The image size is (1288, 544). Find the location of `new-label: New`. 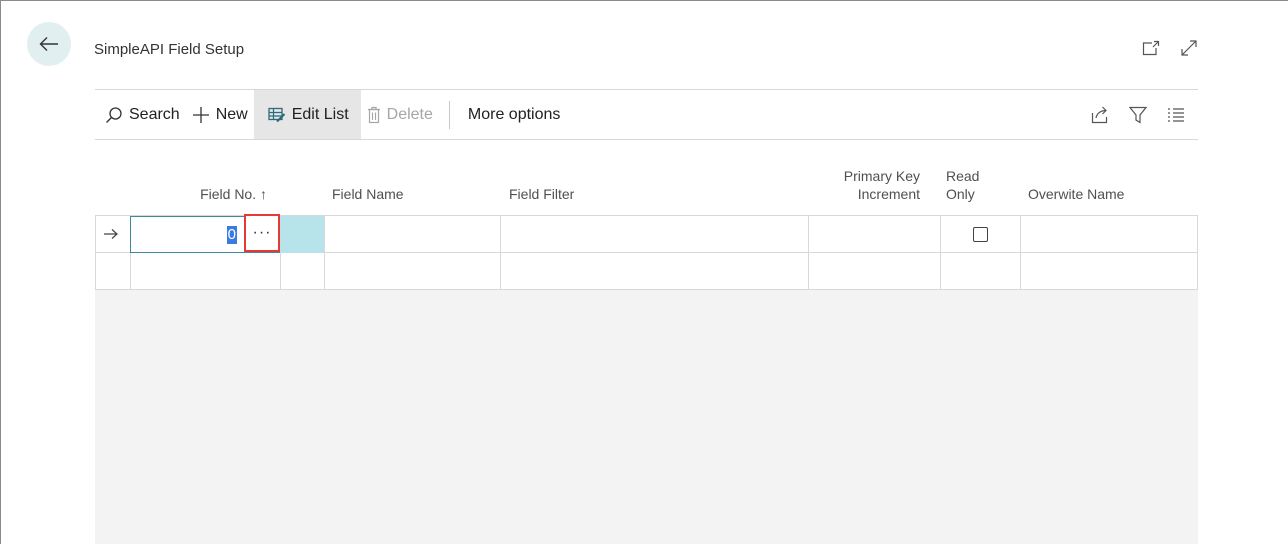

new-label: New is located at coordinates (231, 114).